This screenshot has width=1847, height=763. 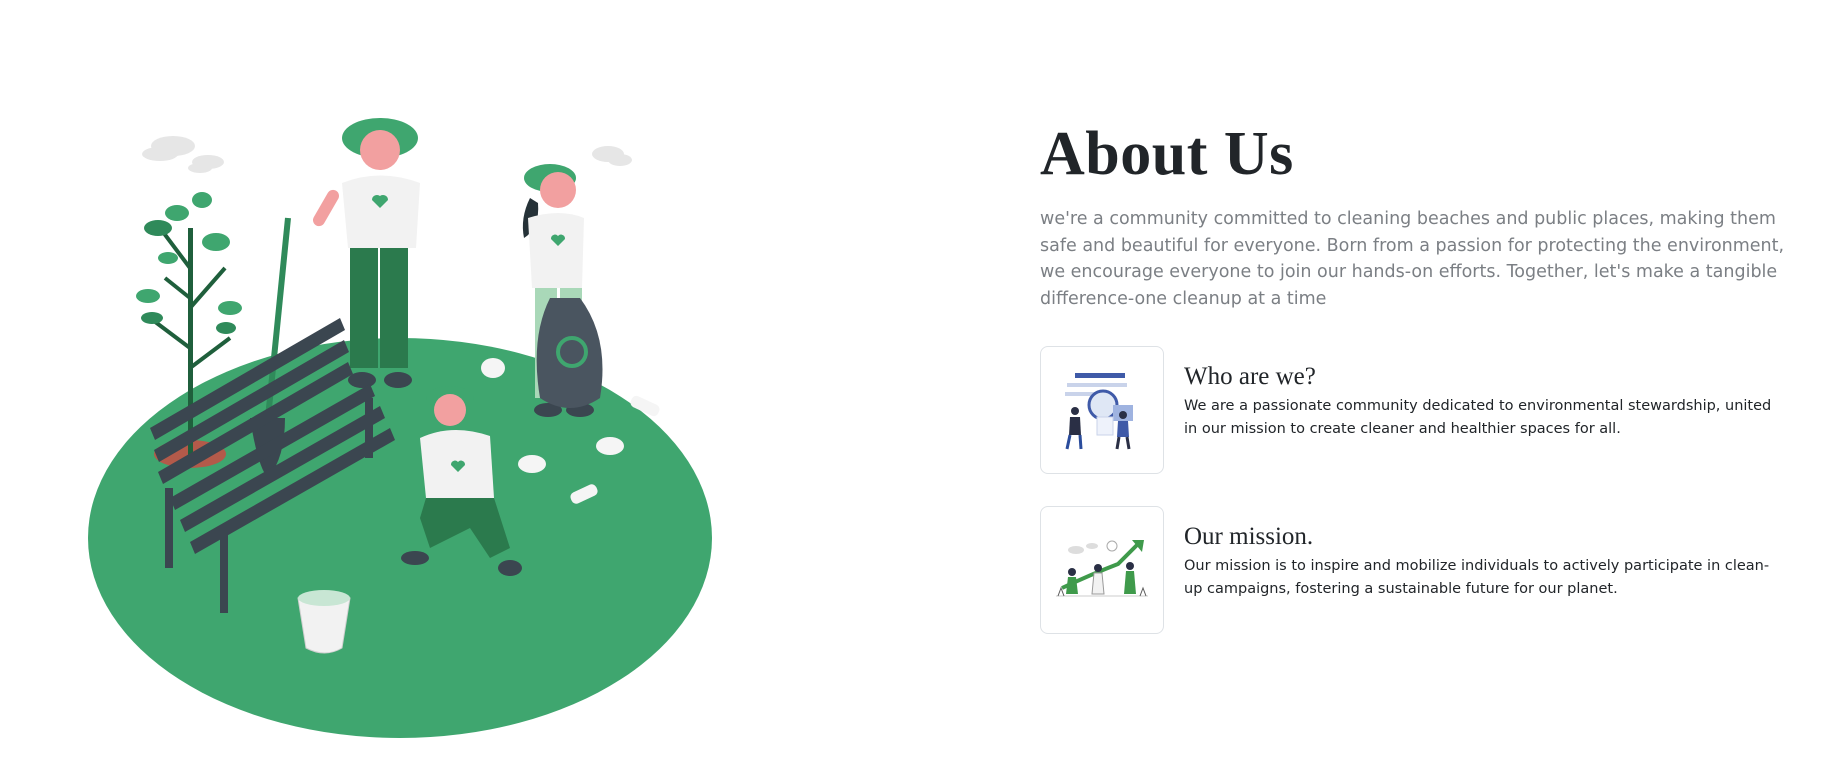 I want to click on page-title: About Us, so click(x=1167, y=154).